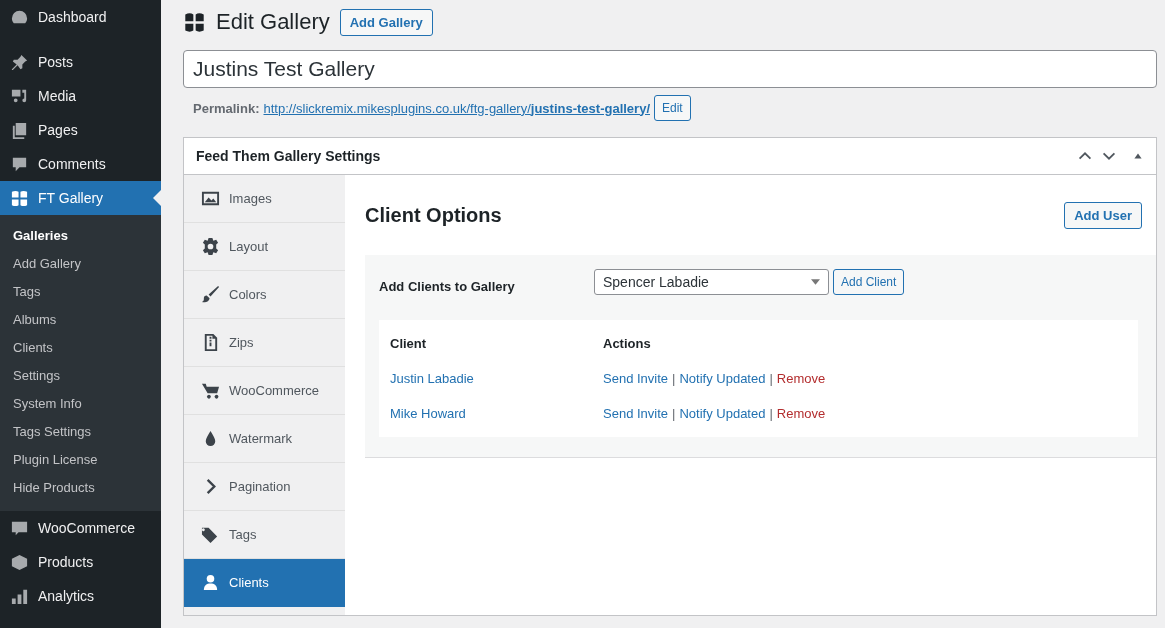 The height and width of the screenshot is (628, 1165). I want to click on menu-item: Posts, so click(80, 62).